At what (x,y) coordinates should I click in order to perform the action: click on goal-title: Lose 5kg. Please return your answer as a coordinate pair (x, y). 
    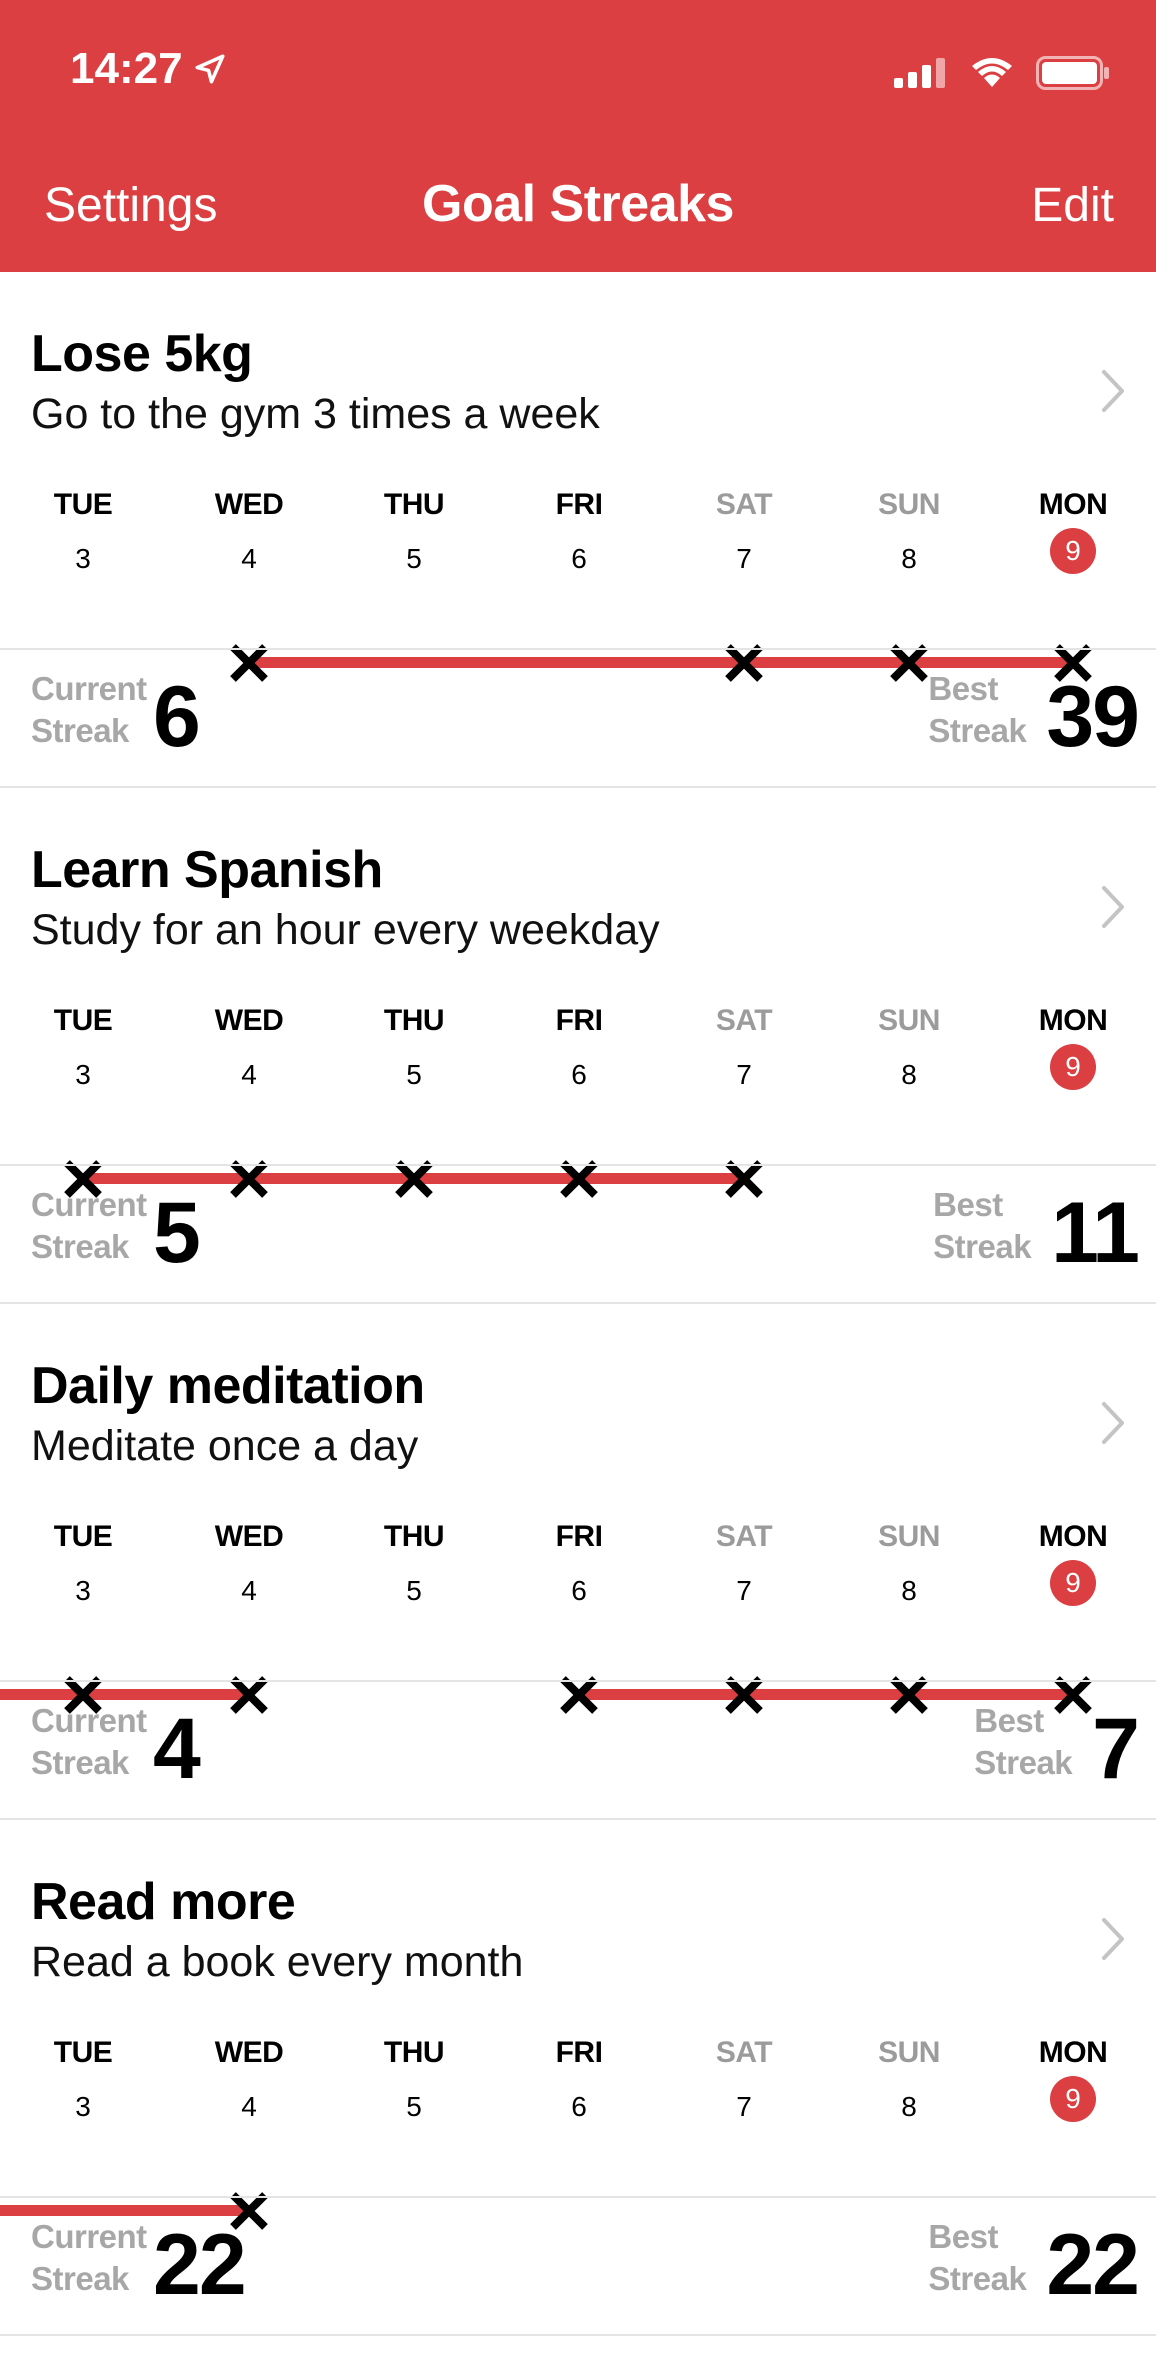
    Looking at the image, I should click on (142, 354).